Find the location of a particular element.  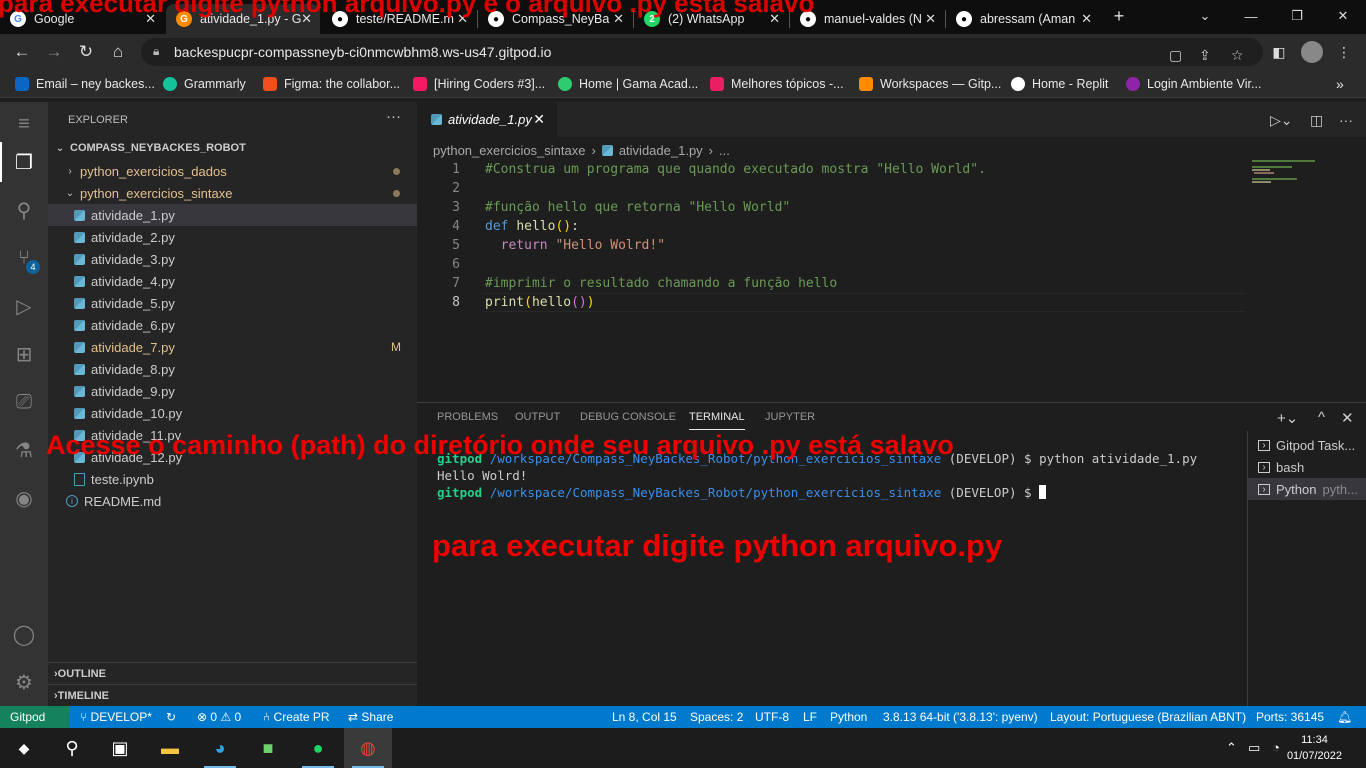

share-icon: ⇪ is located at coordinates (1205, 55).